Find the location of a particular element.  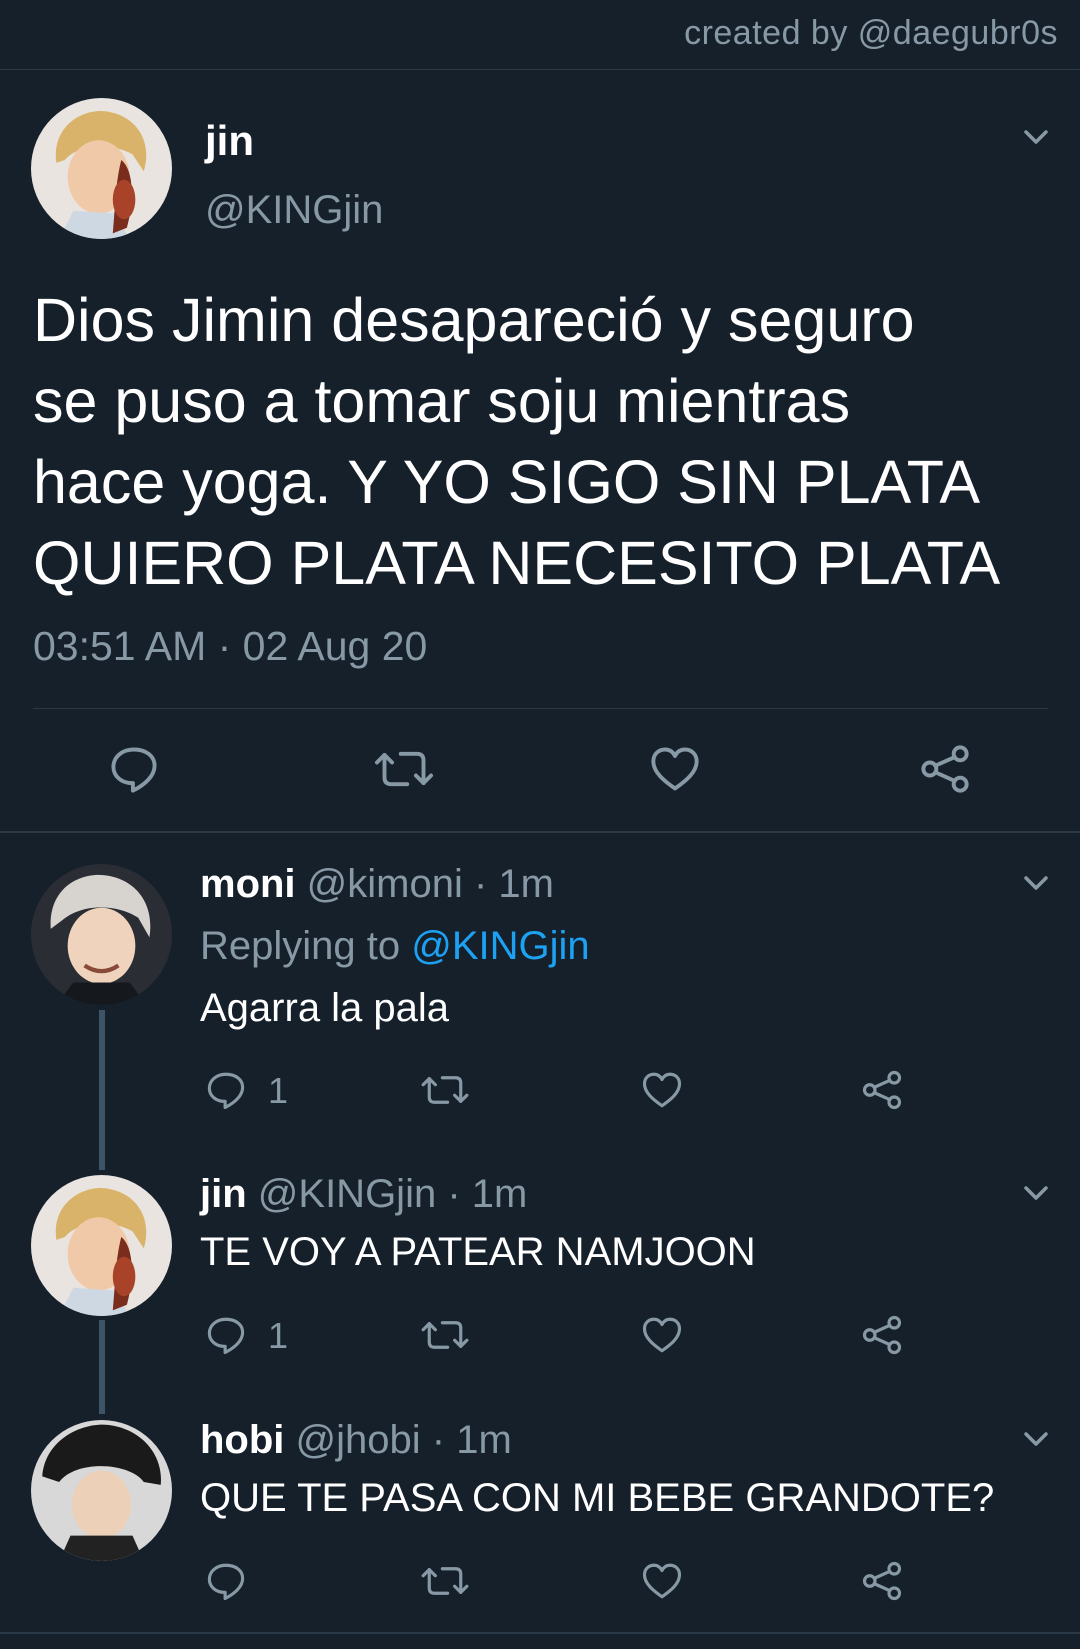

mention-link: @KINGjin is located at coordinates (500, 946).